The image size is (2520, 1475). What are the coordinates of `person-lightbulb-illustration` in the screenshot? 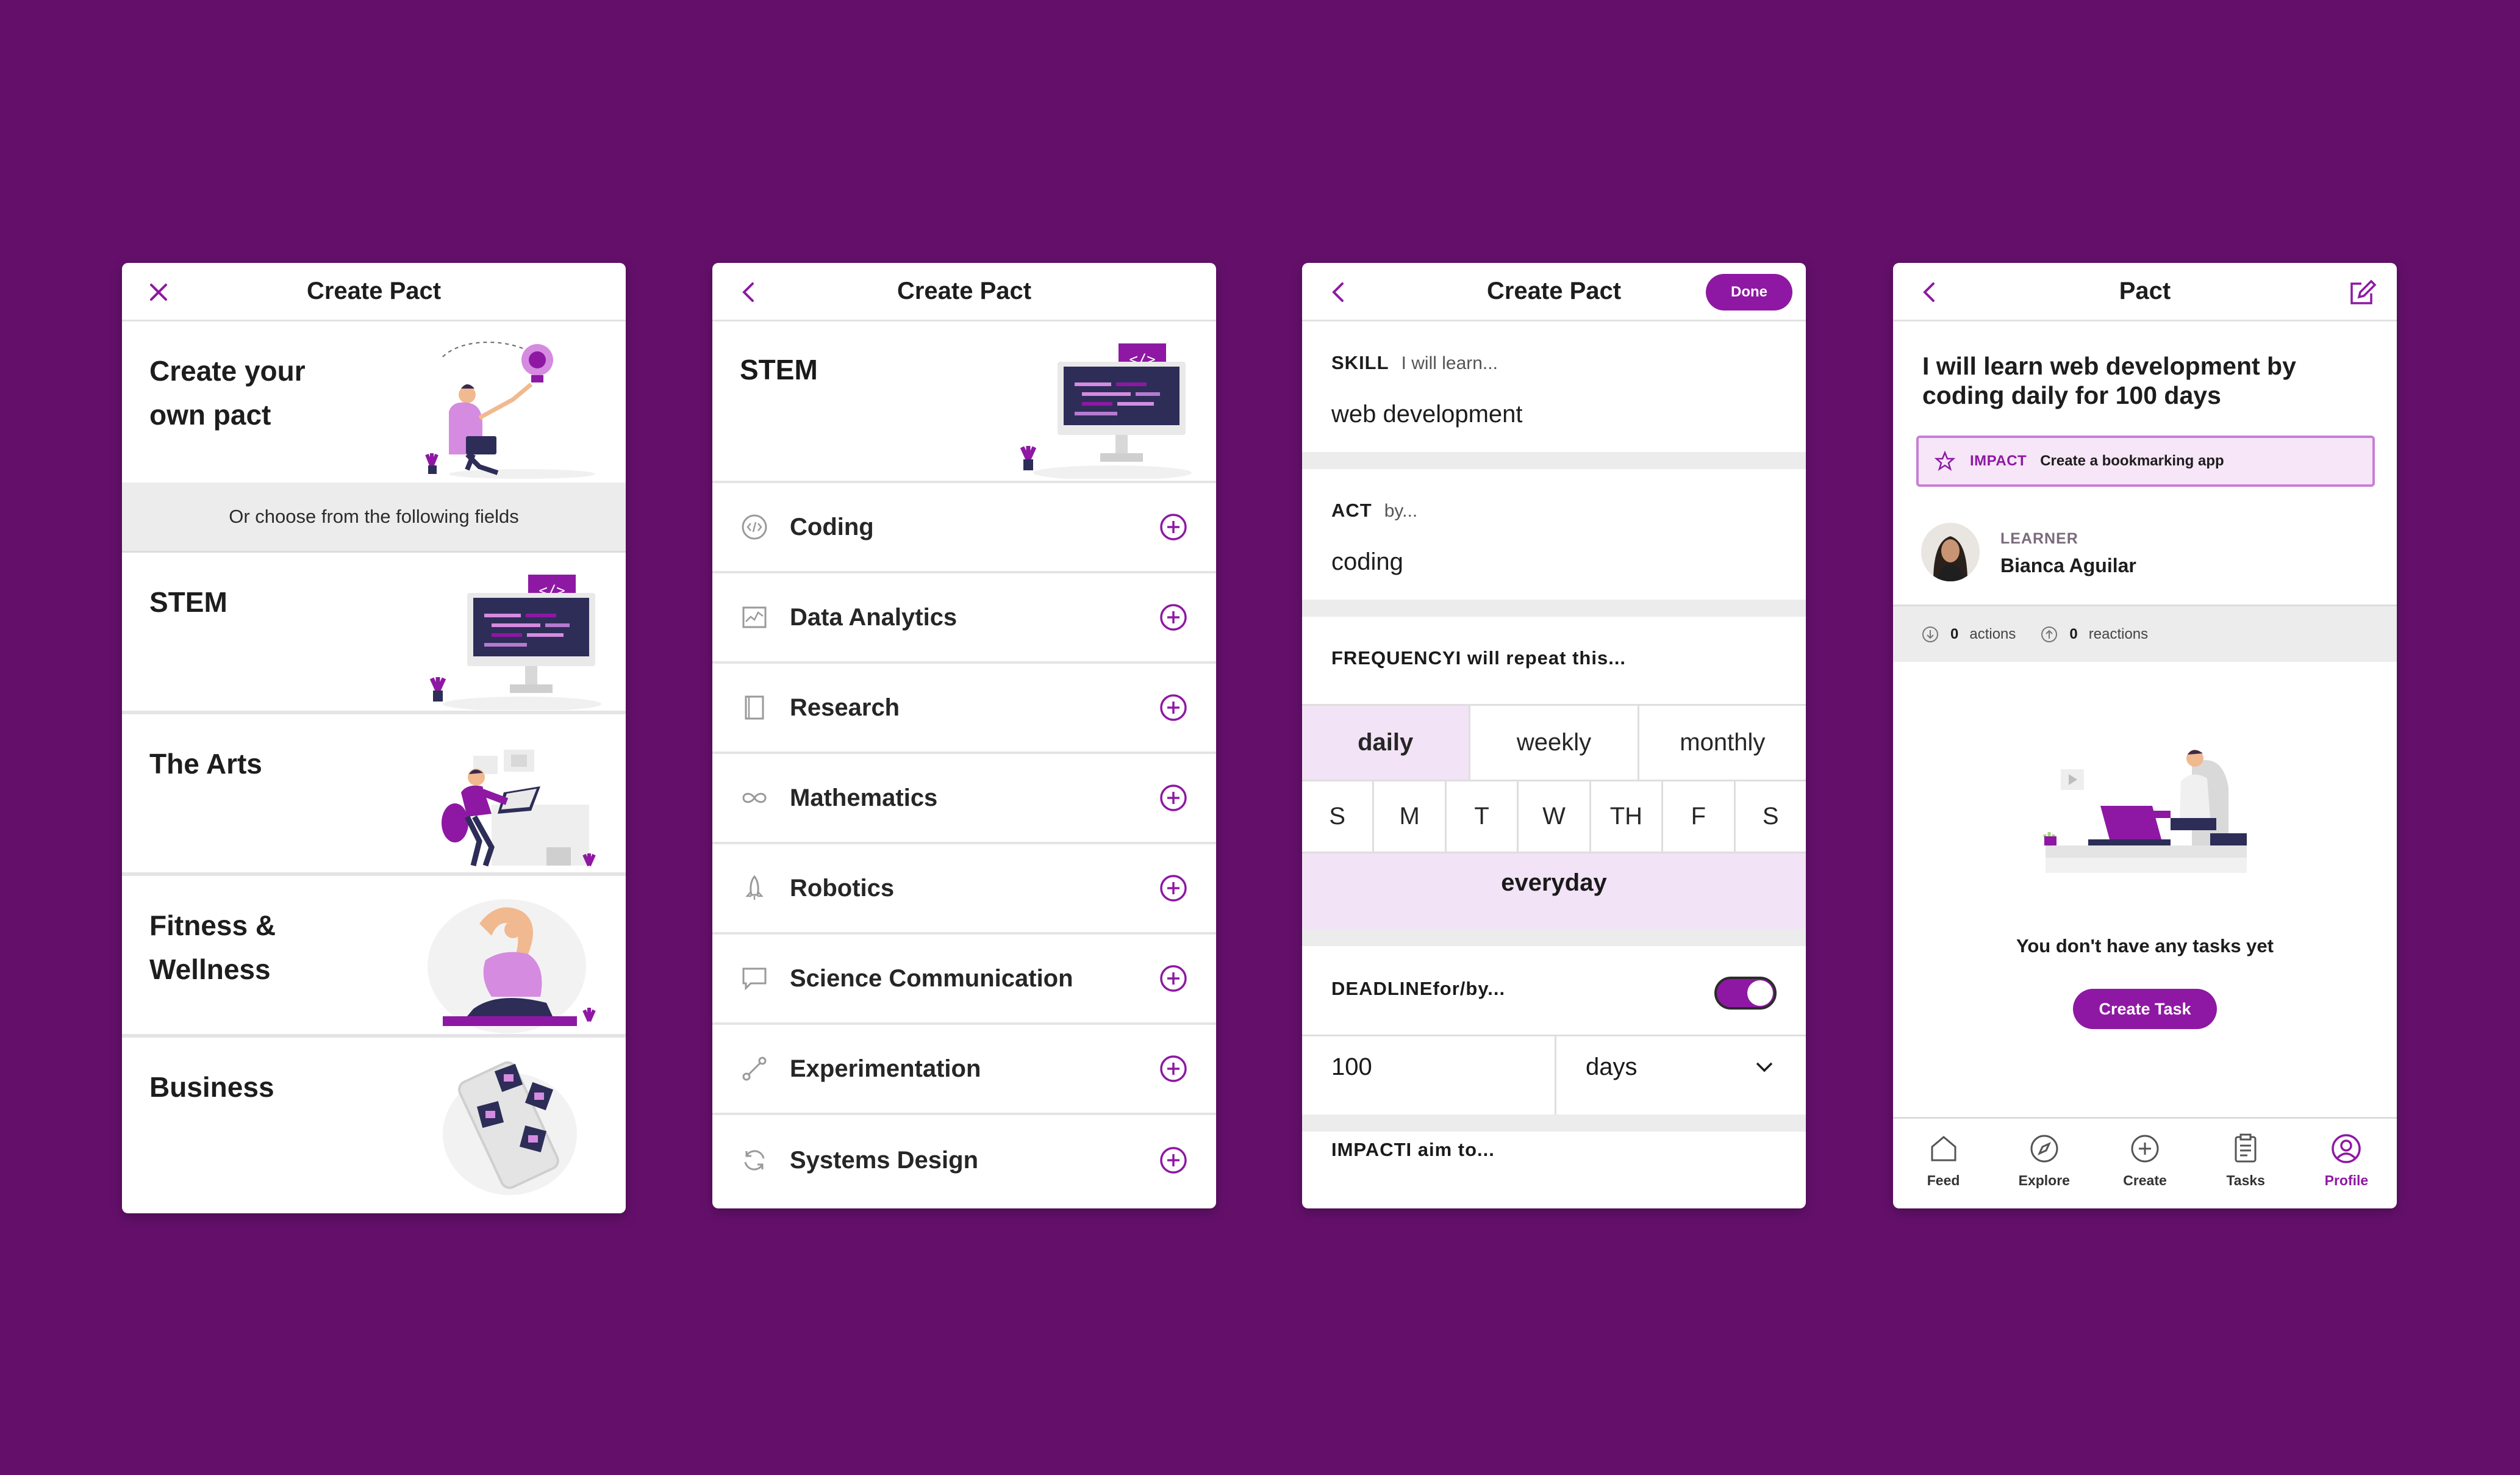 It's located at (510, 410).